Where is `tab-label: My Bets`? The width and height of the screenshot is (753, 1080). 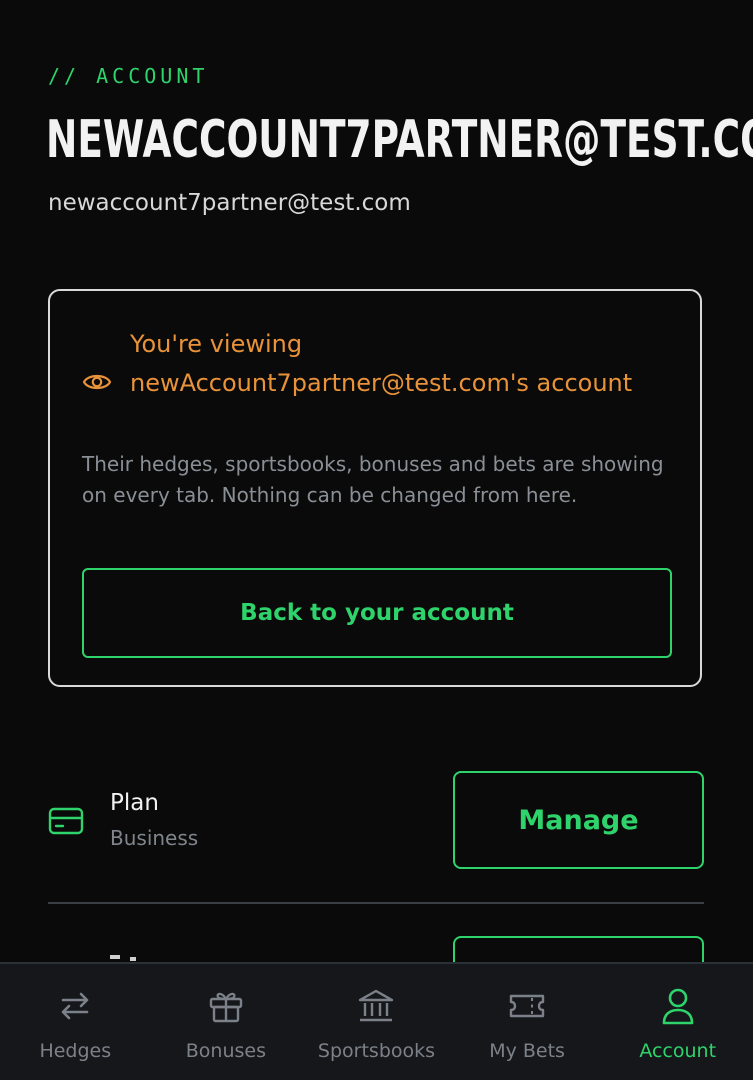 tab-label: My Bets is located at coordinates (527, 1051).